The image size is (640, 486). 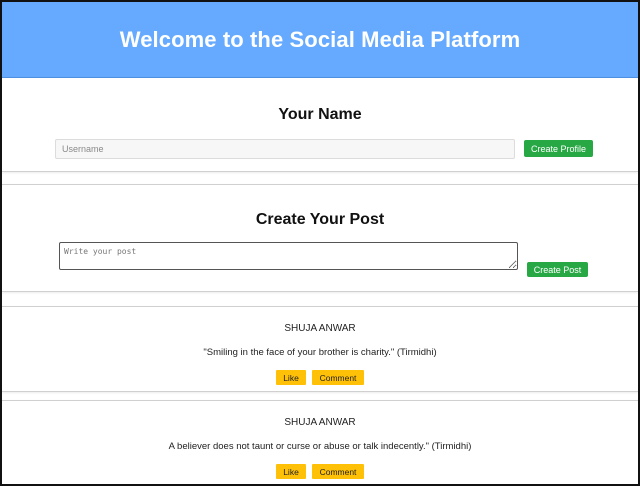 What do you see at coordinates (557, 269) in the screenshot?
I see `create-post-button: Create Post` at bounding box center [557, 269].